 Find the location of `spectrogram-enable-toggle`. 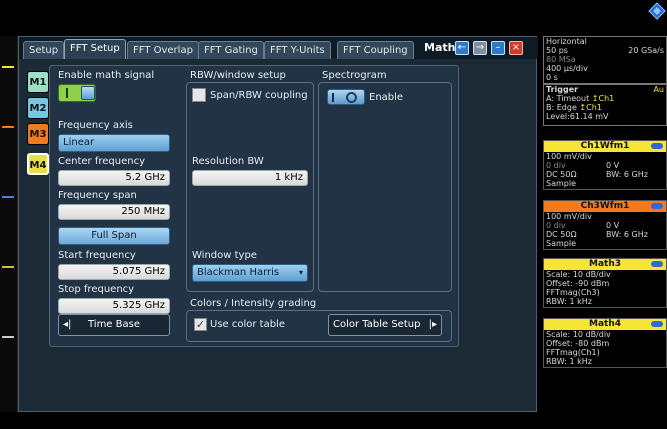

spectrogram-enable-toggle is located at coordinates (346, 97).